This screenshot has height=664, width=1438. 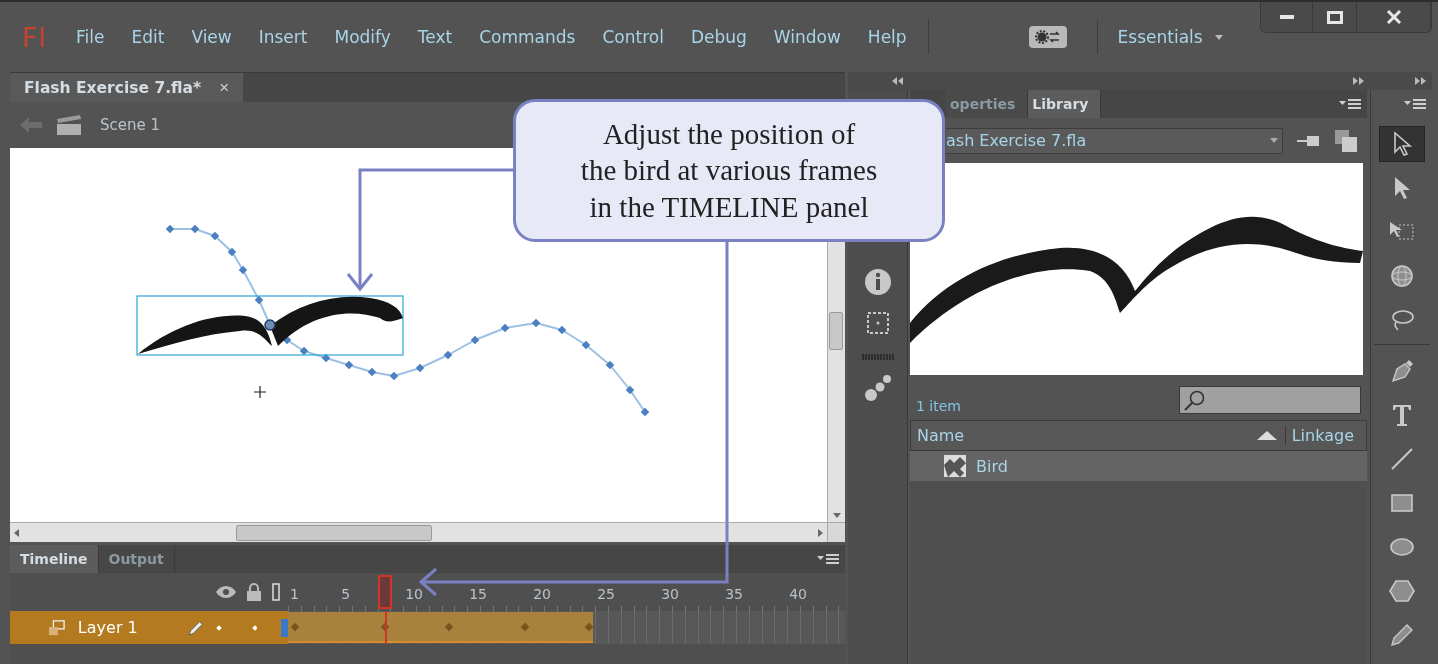 What do you see at coordinates (1170, 37) in the screenshot?
I see `workspace-switcher: Essentials` at bounding box center [1170, 37].